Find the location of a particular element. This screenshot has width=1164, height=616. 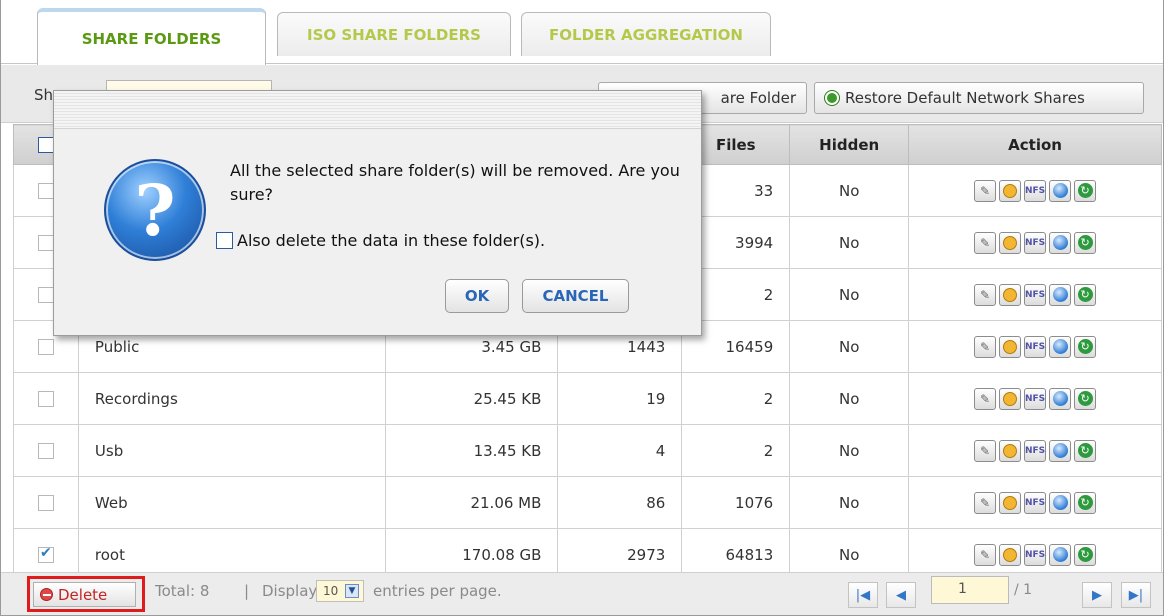

prev-page-button: ◀ is located at coordinates (901, 595).